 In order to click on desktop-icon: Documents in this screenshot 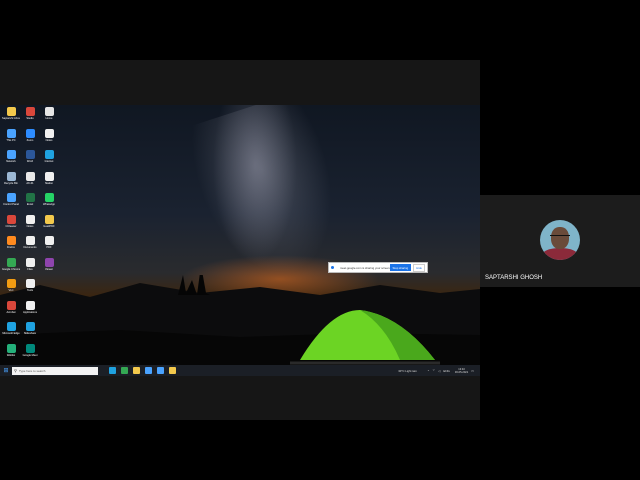, I will do `click(30, 242)`.